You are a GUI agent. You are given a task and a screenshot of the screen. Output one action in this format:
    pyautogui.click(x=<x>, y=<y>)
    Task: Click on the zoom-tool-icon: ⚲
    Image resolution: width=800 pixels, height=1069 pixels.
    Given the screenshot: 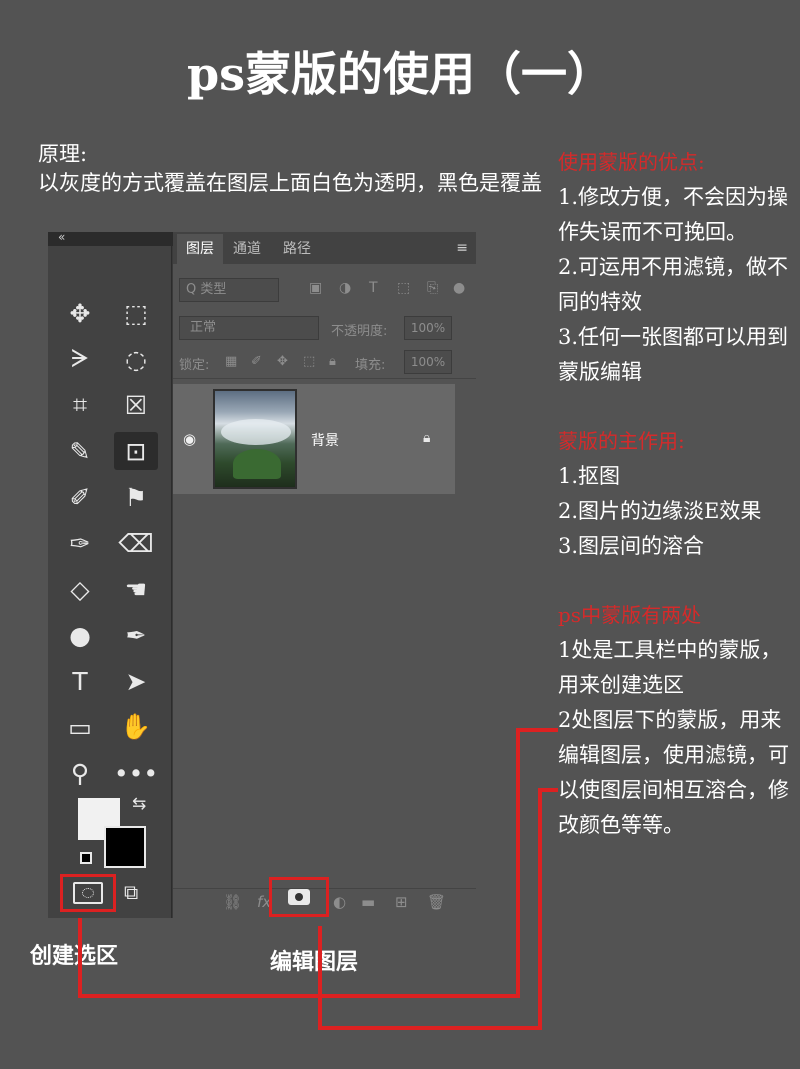 What is the action you would take?
    pyautogui.click(x=80, y=773)
    